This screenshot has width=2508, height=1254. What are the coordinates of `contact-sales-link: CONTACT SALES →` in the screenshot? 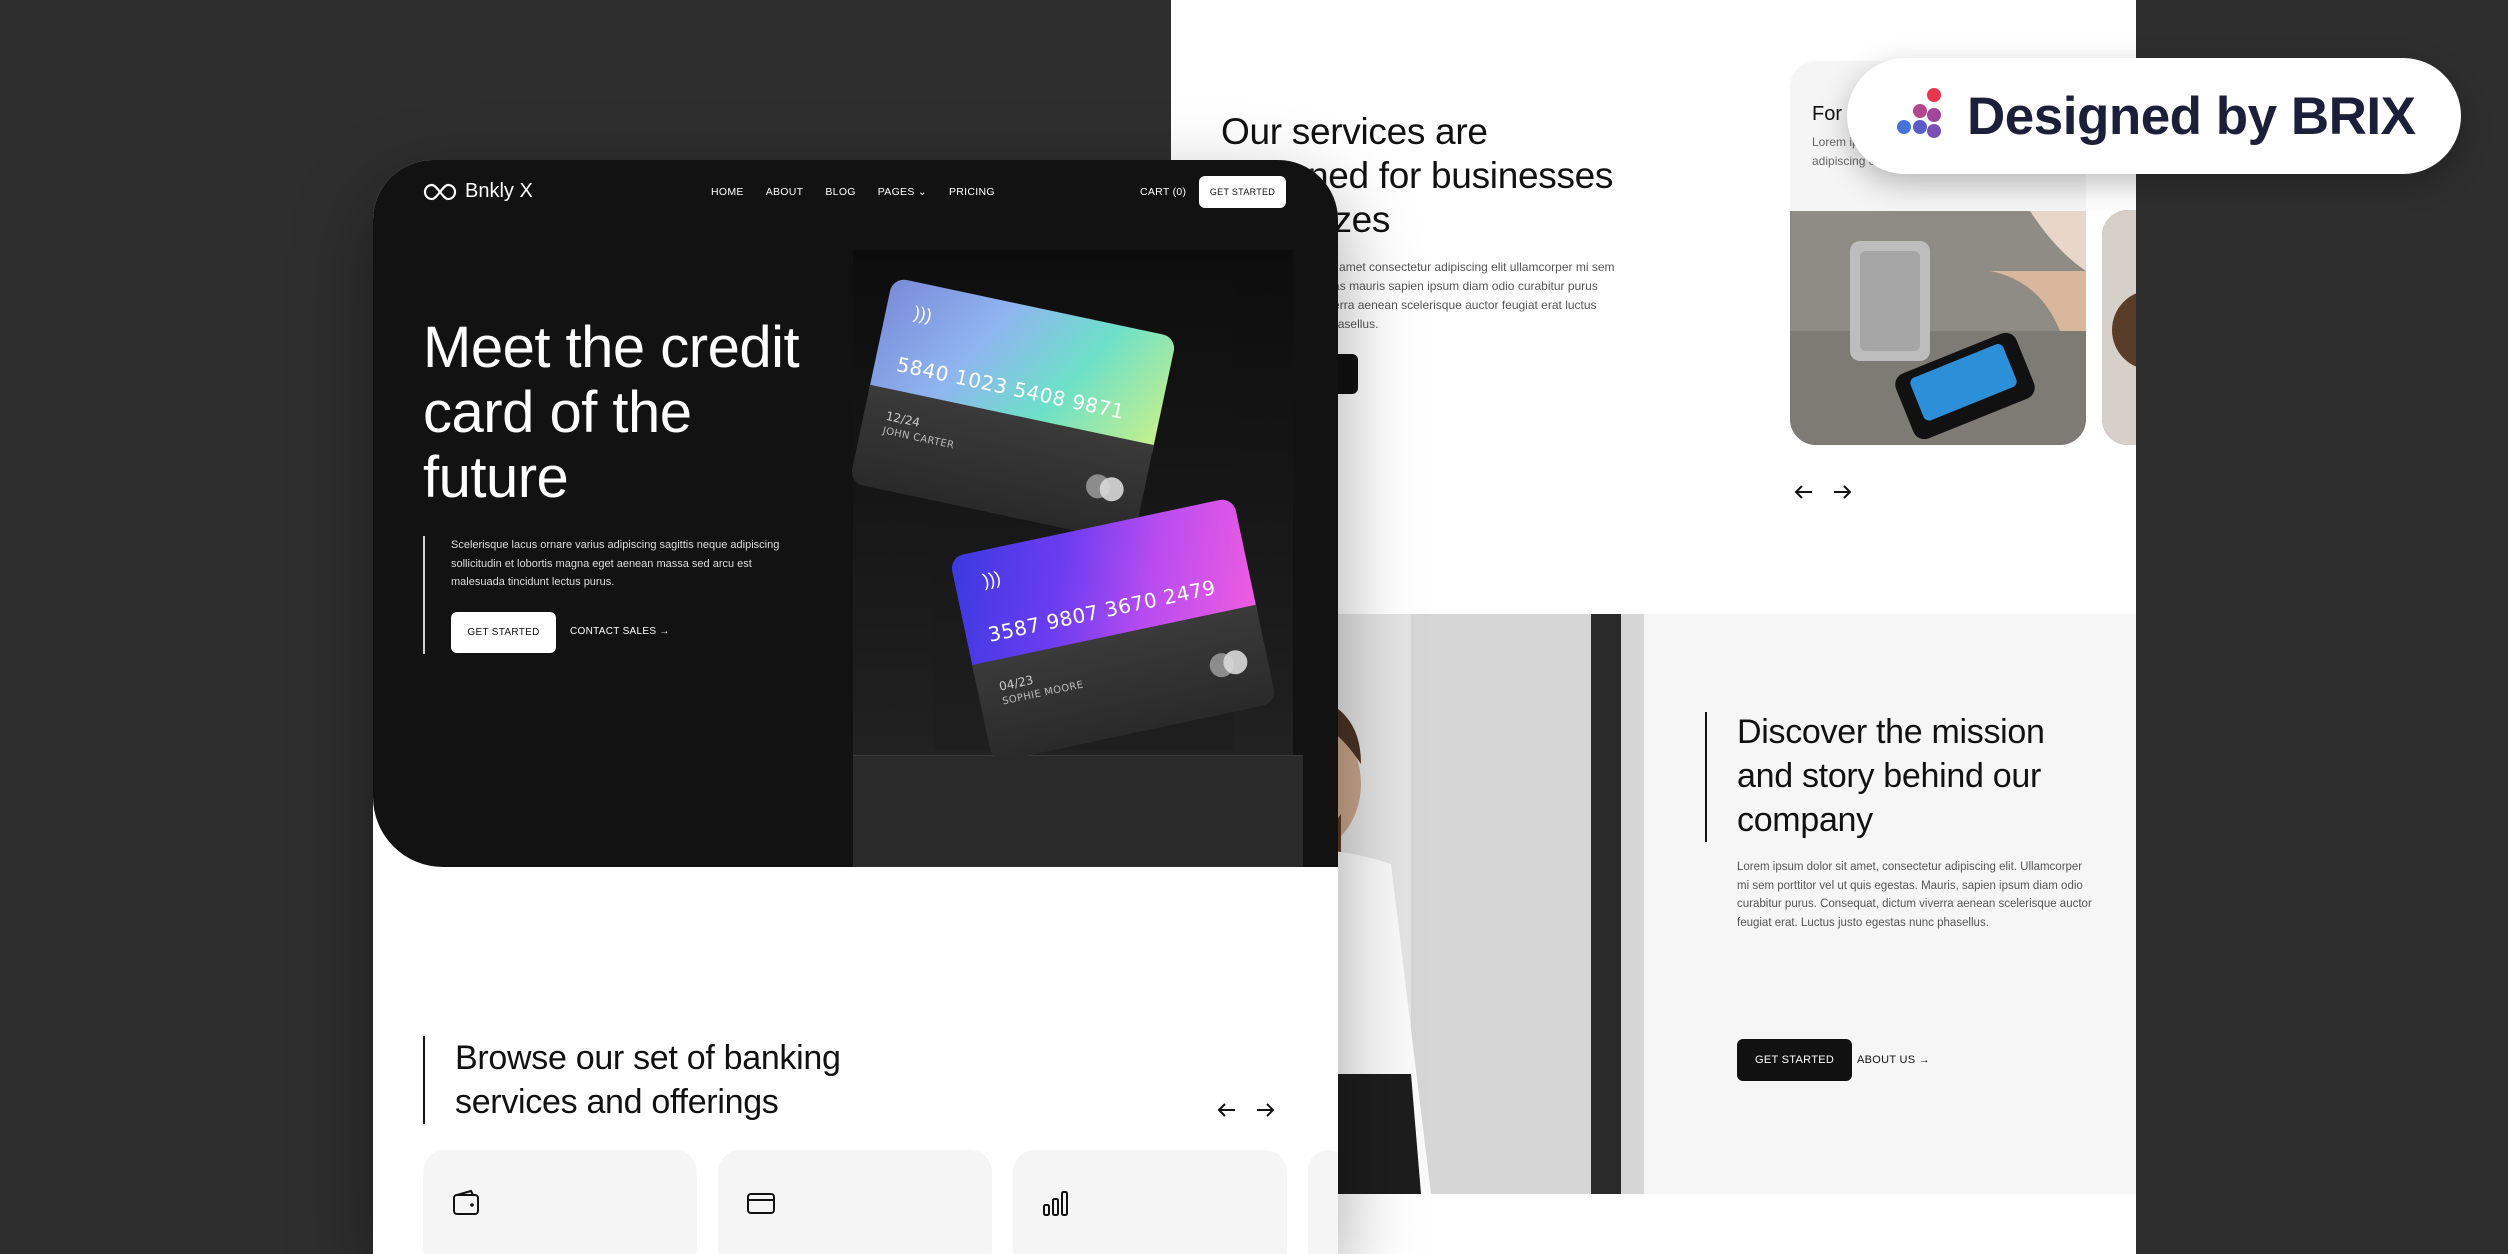 It's located at (620, 631).